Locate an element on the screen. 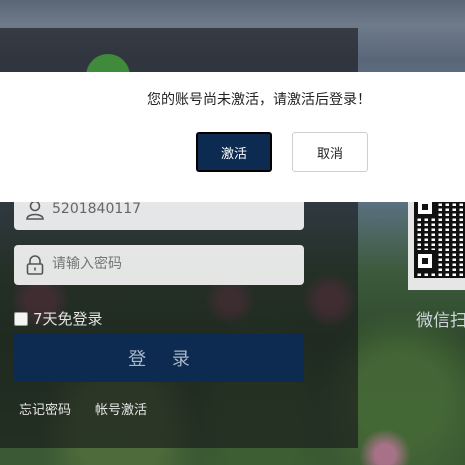  cancel-button: 取消 is located at coordinates (330, 152).